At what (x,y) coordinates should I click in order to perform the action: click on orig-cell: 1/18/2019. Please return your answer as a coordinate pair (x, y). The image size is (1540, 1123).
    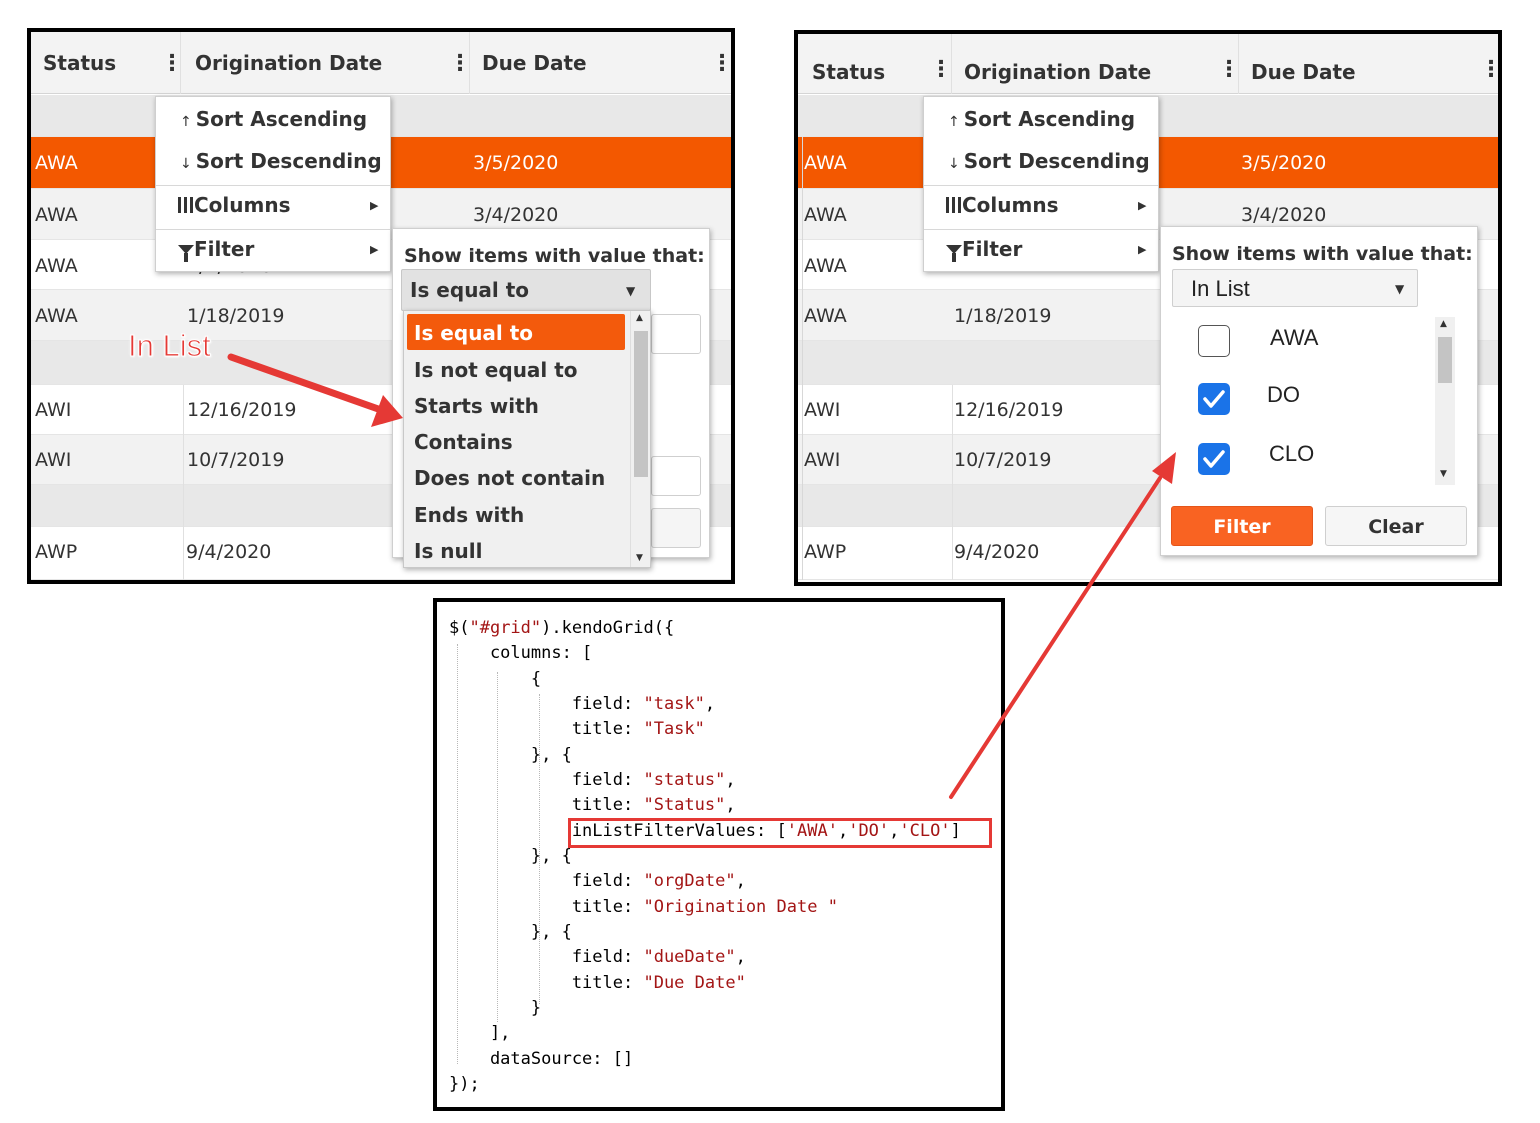
    Looking at the image, I should click on (1003, 316).